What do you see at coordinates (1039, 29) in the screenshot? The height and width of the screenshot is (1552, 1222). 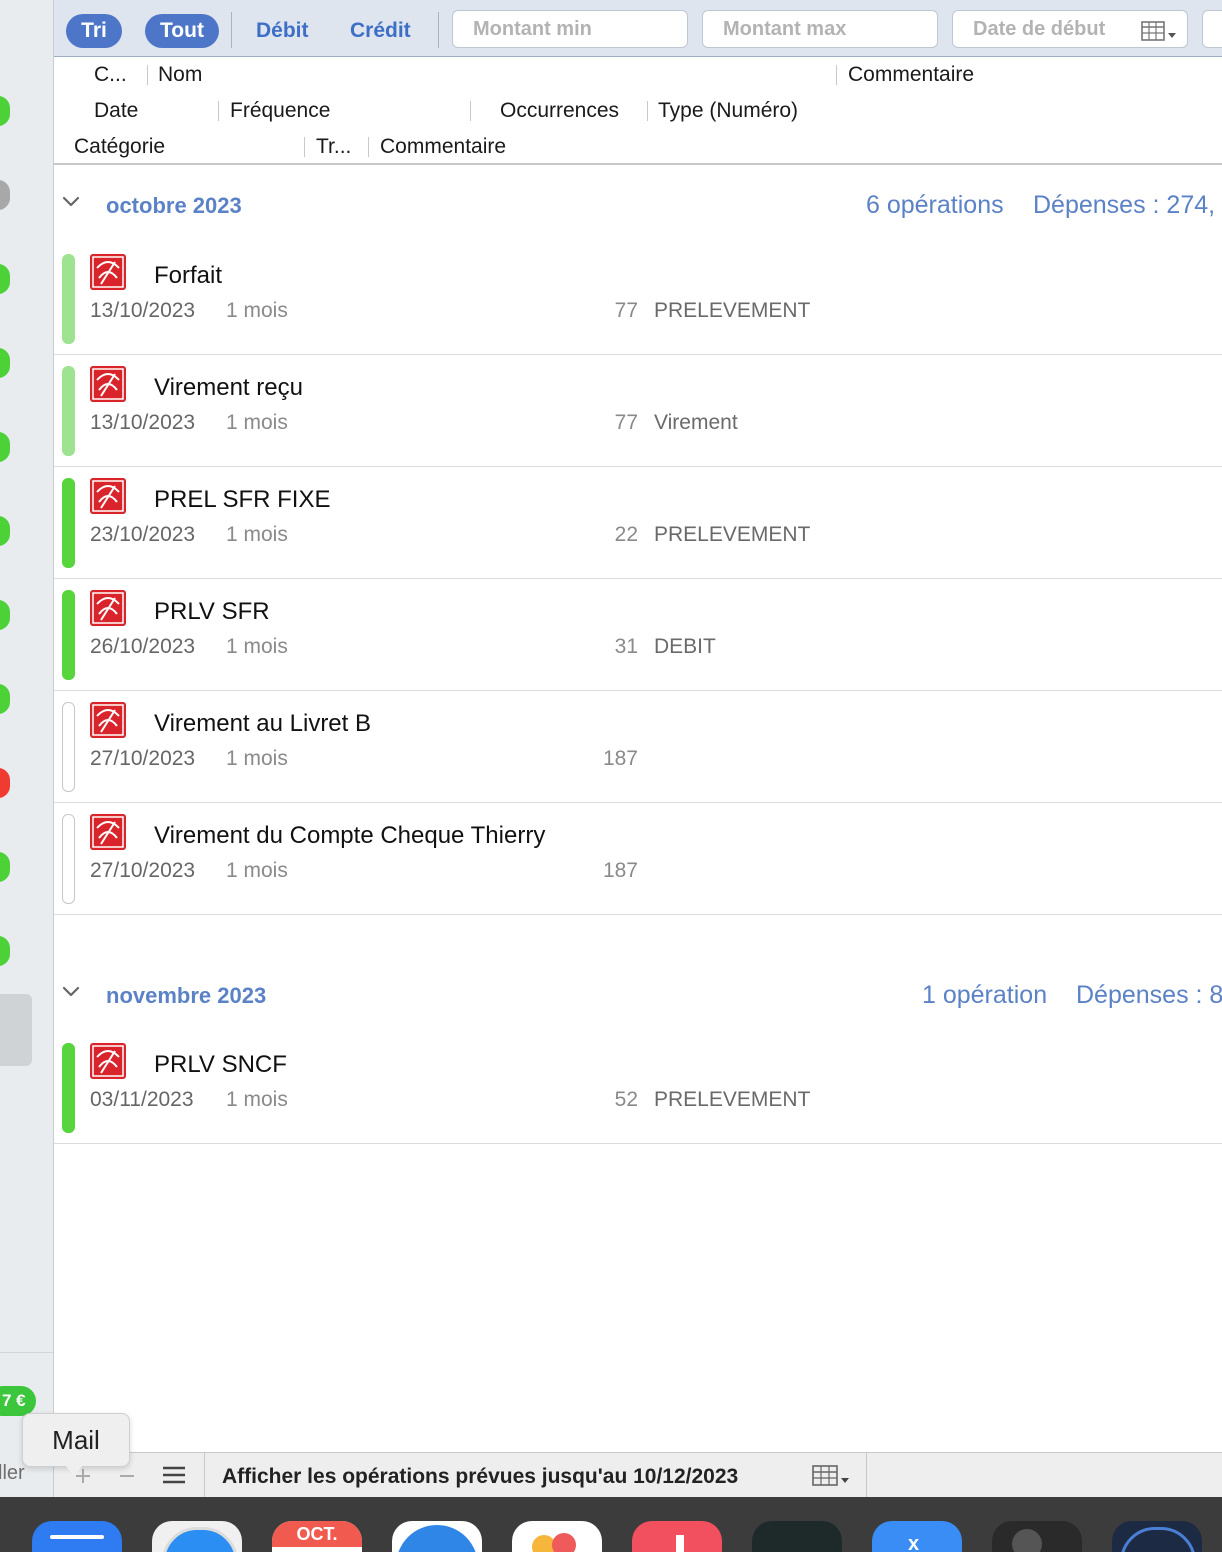 I see `start-date-placeholder: Date de début` at bounding box center [1039, 29].